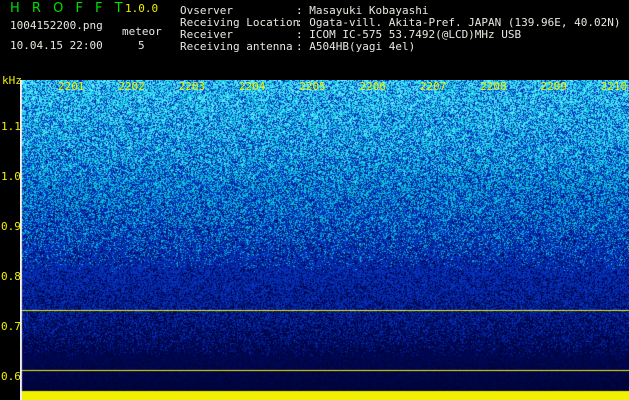  I want to click on meteor-label: meteor, so click(142, 31).